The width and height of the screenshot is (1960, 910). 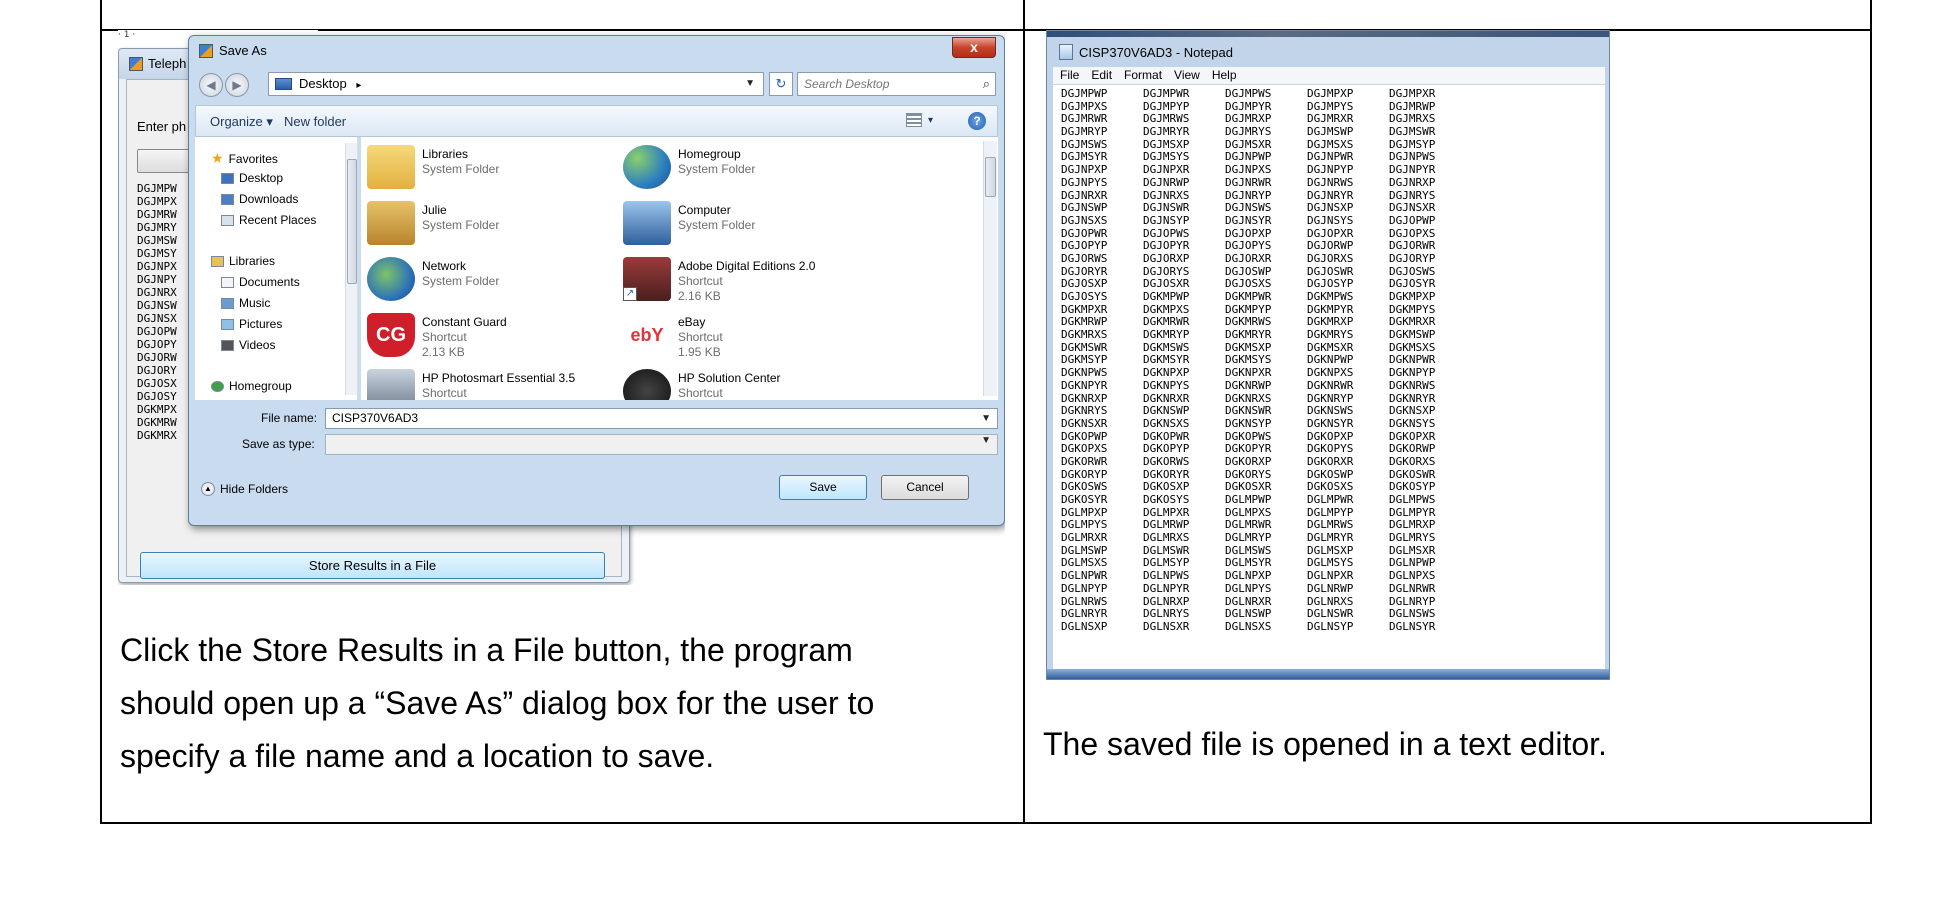 I want to click on nav-scrollbar-thumb, so click(x=352, y=221).